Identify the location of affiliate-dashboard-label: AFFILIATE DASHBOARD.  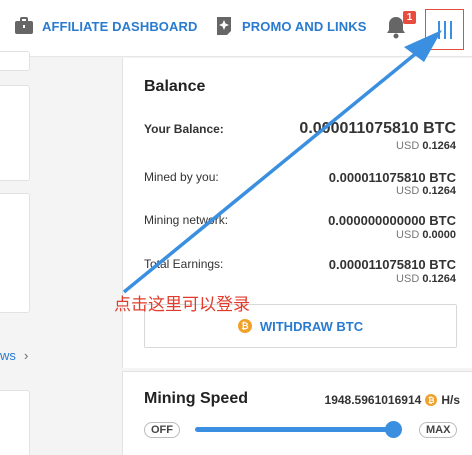
(120, 26).